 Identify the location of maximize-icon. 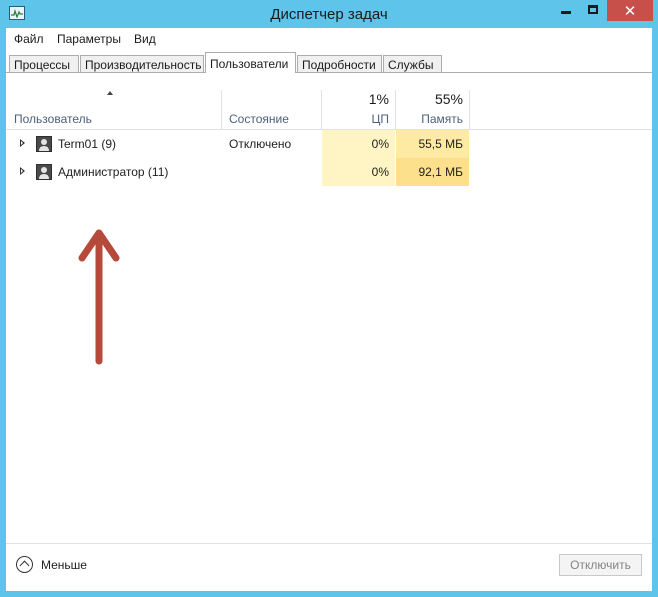
(593, 9).